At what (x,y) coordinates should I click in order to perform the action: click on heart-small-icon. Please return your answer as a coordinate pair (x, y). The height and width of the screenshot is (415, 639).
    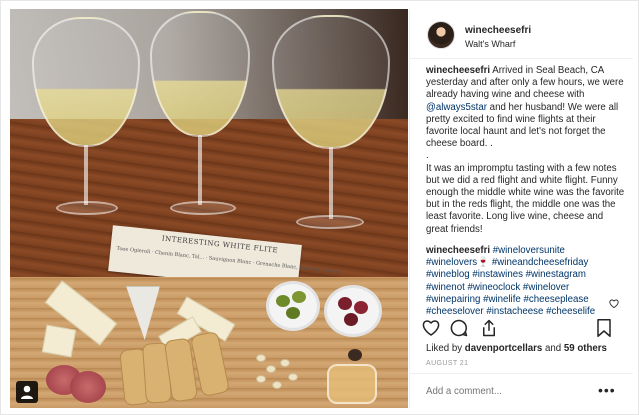
    Looking at the image, I should click on (614, 303).